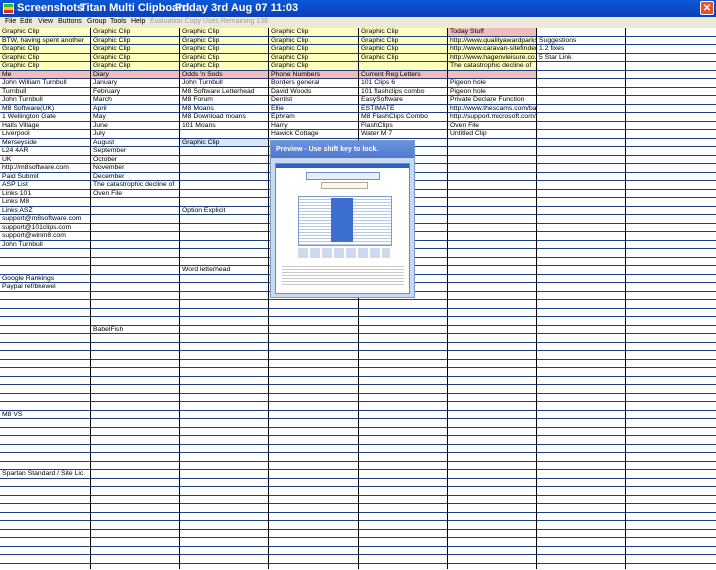  What do you see at coordinates (581, 49) in the screenshot?
I see `clip-cell: 1.2 fixes` at bounding box center [581, 49].